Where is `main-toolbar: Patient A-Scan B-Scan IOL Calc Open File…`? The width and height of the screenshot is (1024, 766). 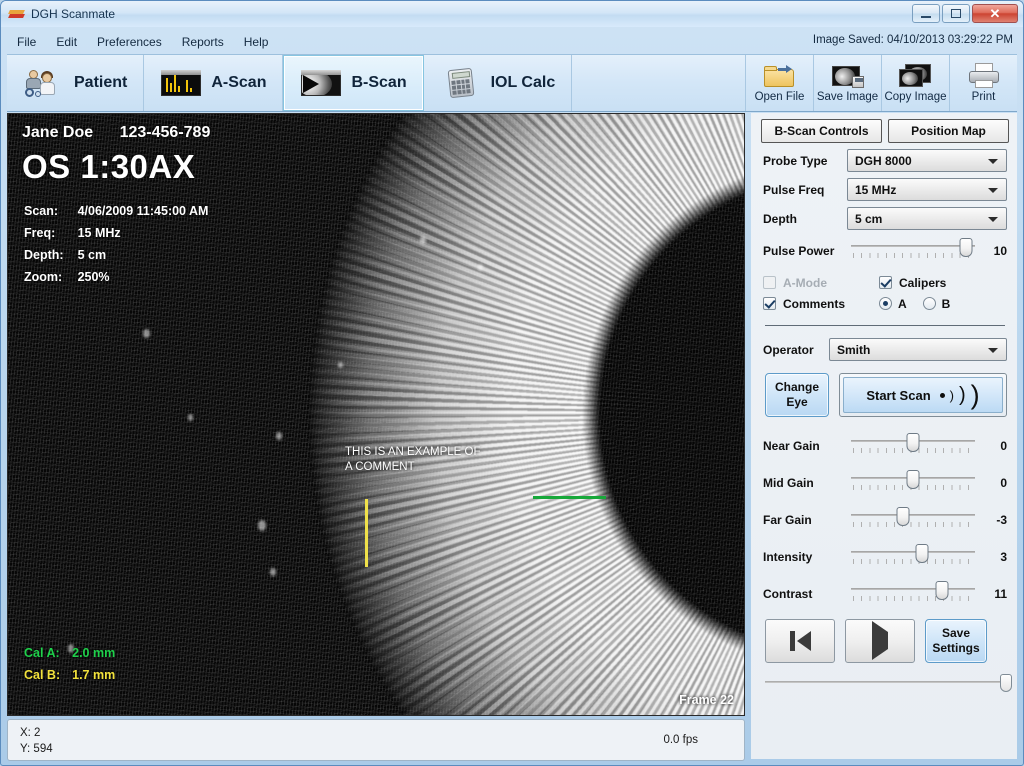
main-toolbar: Patient A-Scan B-Scan IOL Calc Open File… is located at coordinates (512, 83).